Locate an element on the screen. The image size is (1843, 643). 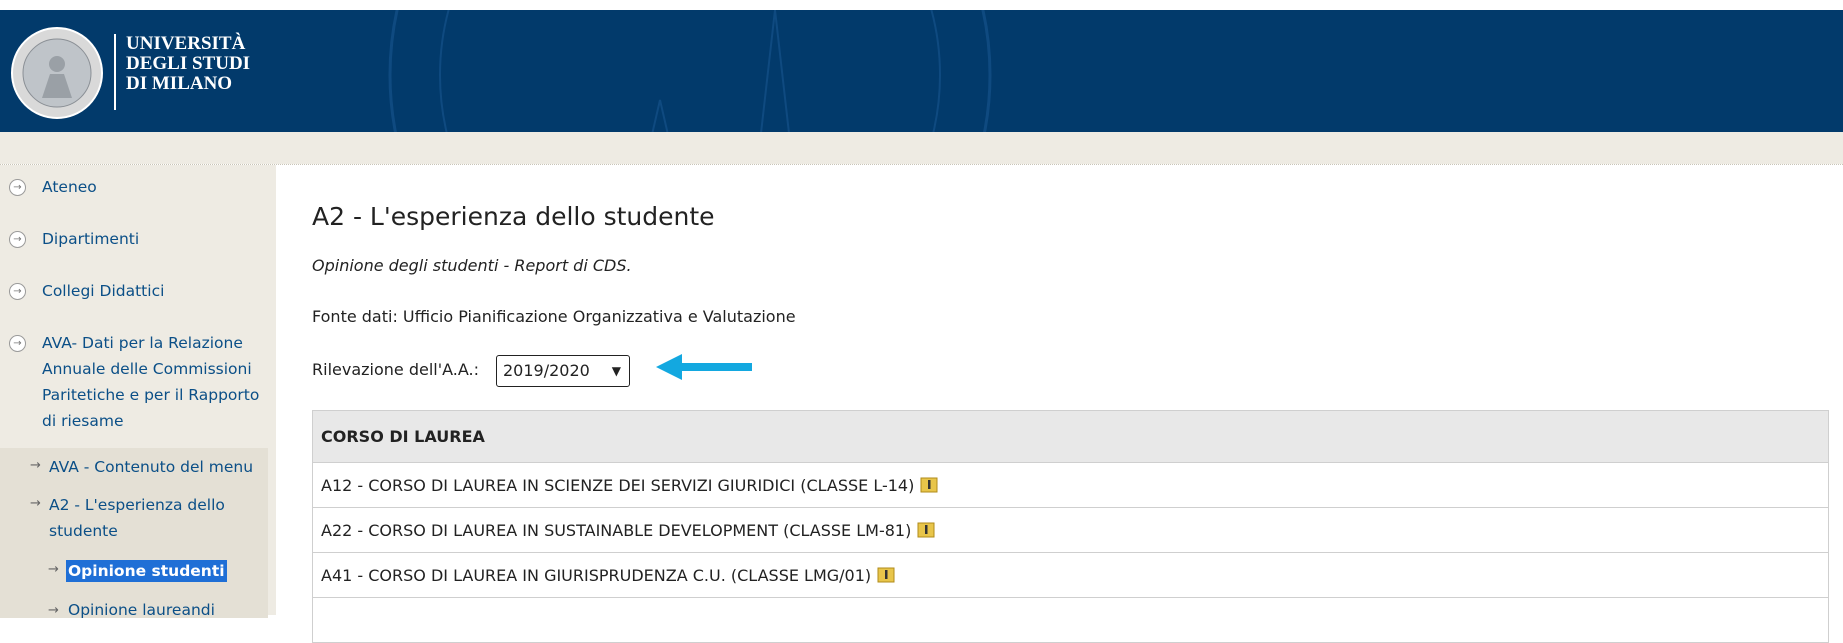
logo-divider is located at coordinates (115, 72).